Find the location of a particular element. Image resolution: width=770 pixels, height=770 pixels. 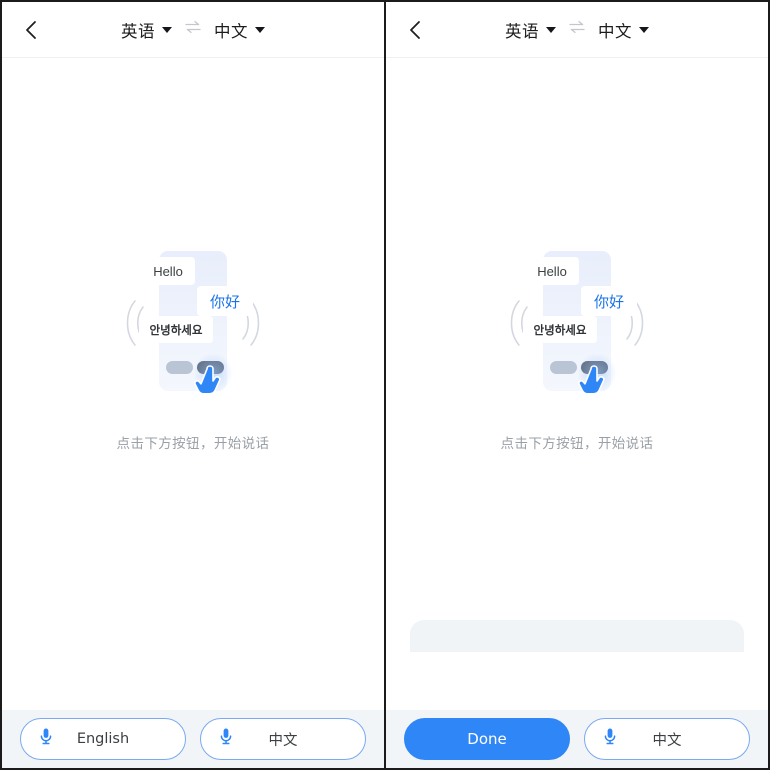

done-button-label: Done is located at coordinates (487, 739).